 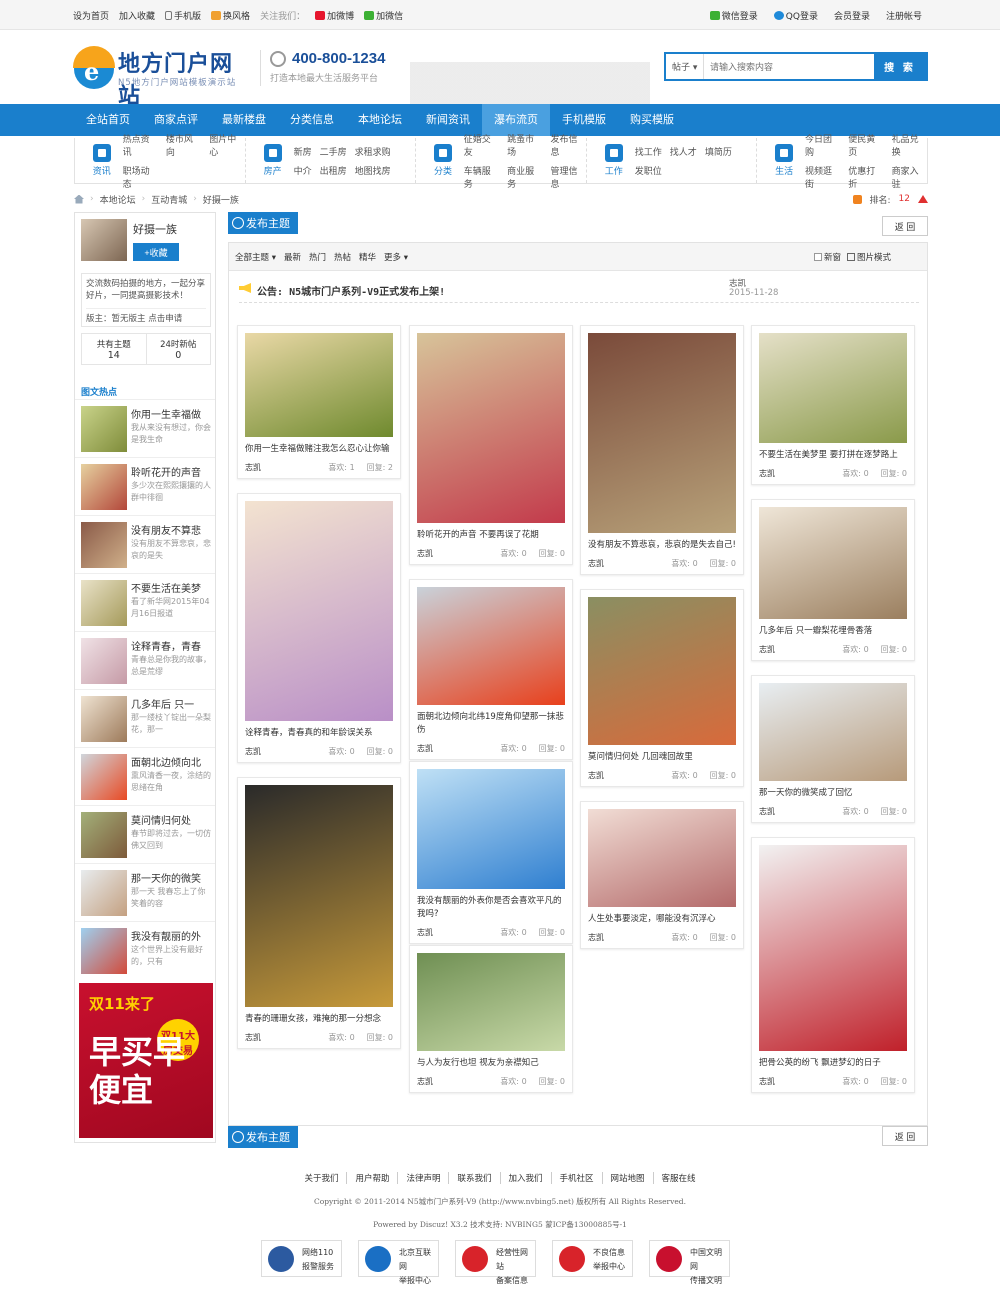 What do you see at coordinates (145, 834) in the screenshot?
I see `hot-item: 莫问情归何处 春节即将过去，一切仿佛又回到` at bounding box center [145, 834].